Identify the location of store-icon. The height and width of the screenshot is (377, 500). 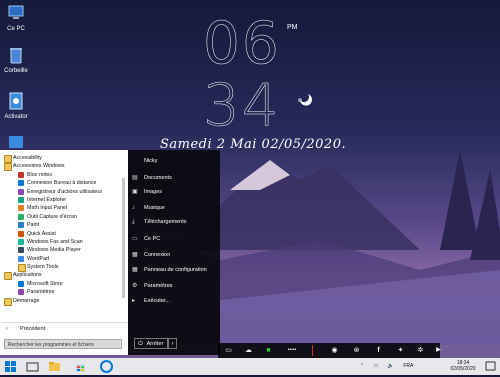
(80, 366).